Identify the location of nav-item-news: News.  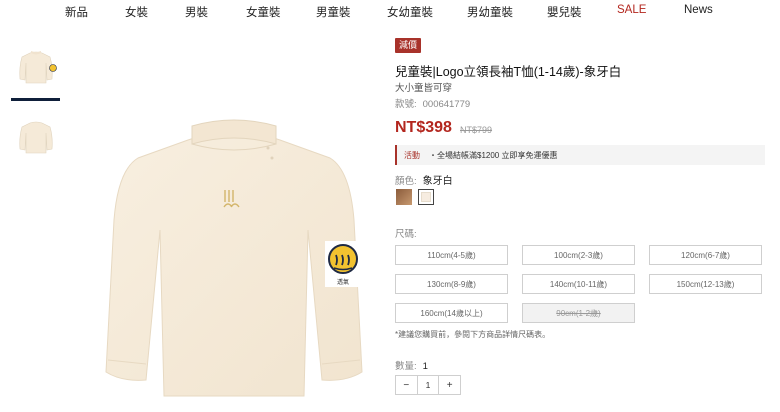
(698, 10).